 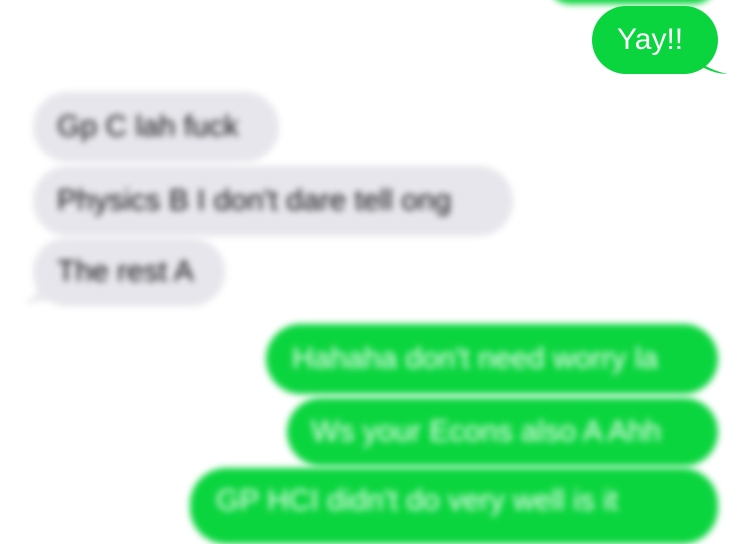 What do you see at coordinates (632, 2) in the screenshot?
I see `message-bubble-outgoing-partial` at bounding box center [632, 2].